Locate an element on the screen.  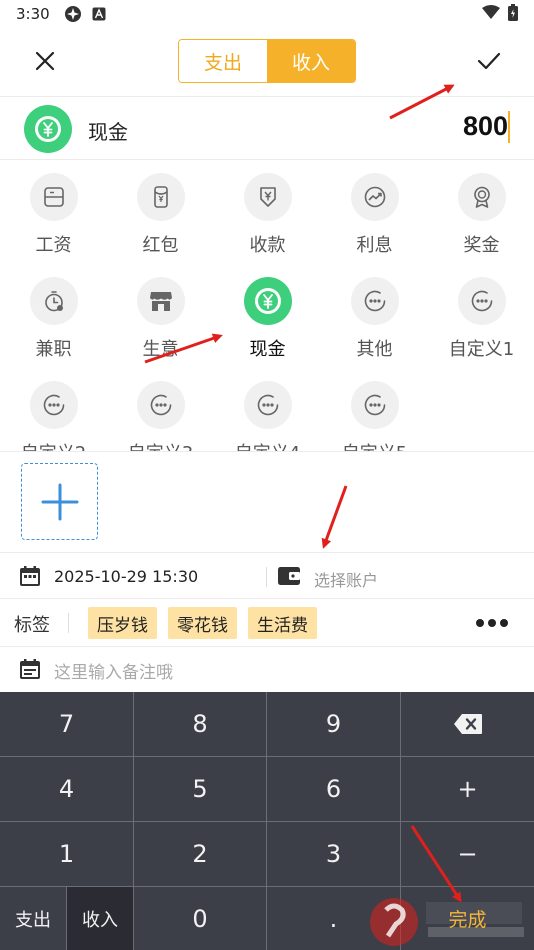
stopwatch-icon is located at coordinates (53, 301).